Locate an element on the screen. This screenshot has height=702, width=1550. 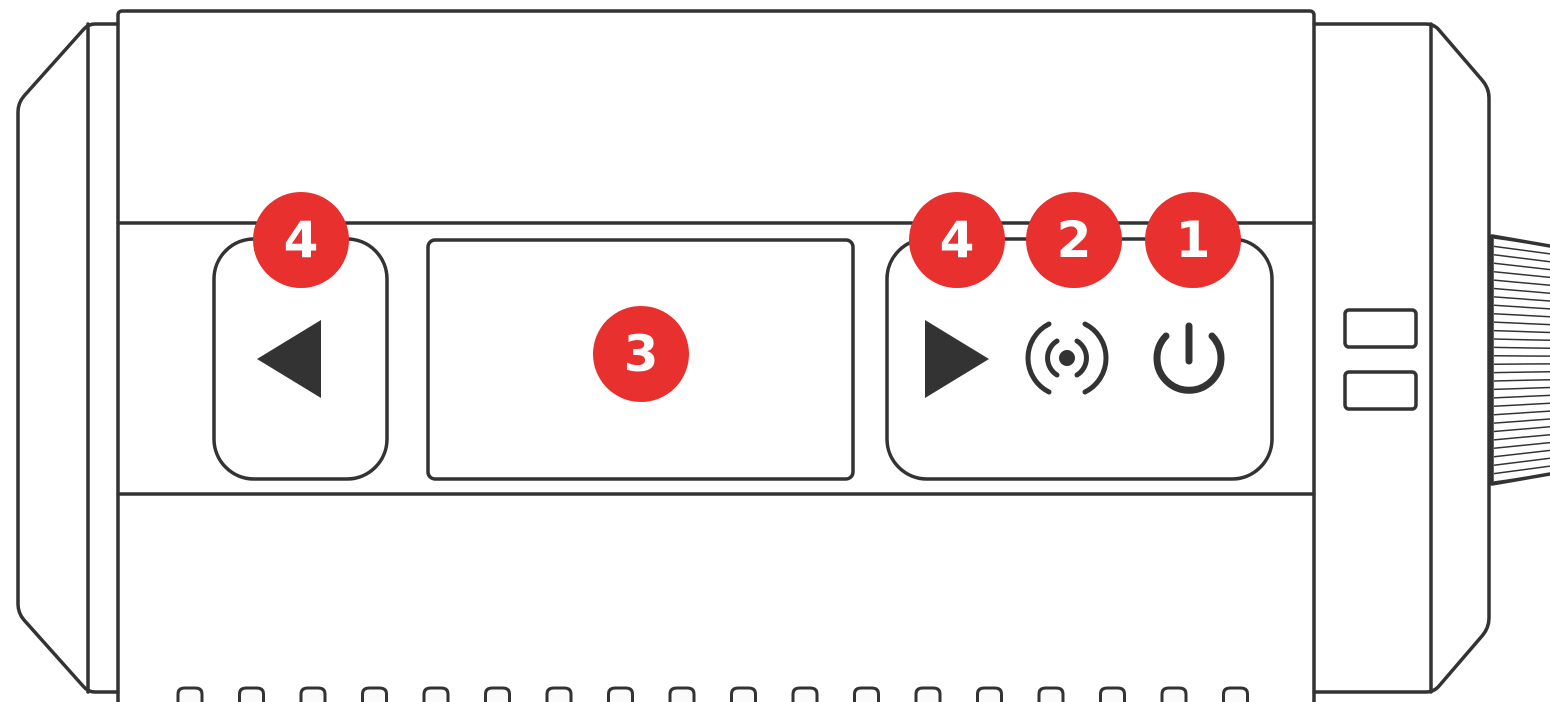
callout-number-prev: 4 is located at coordinates (301, 240).